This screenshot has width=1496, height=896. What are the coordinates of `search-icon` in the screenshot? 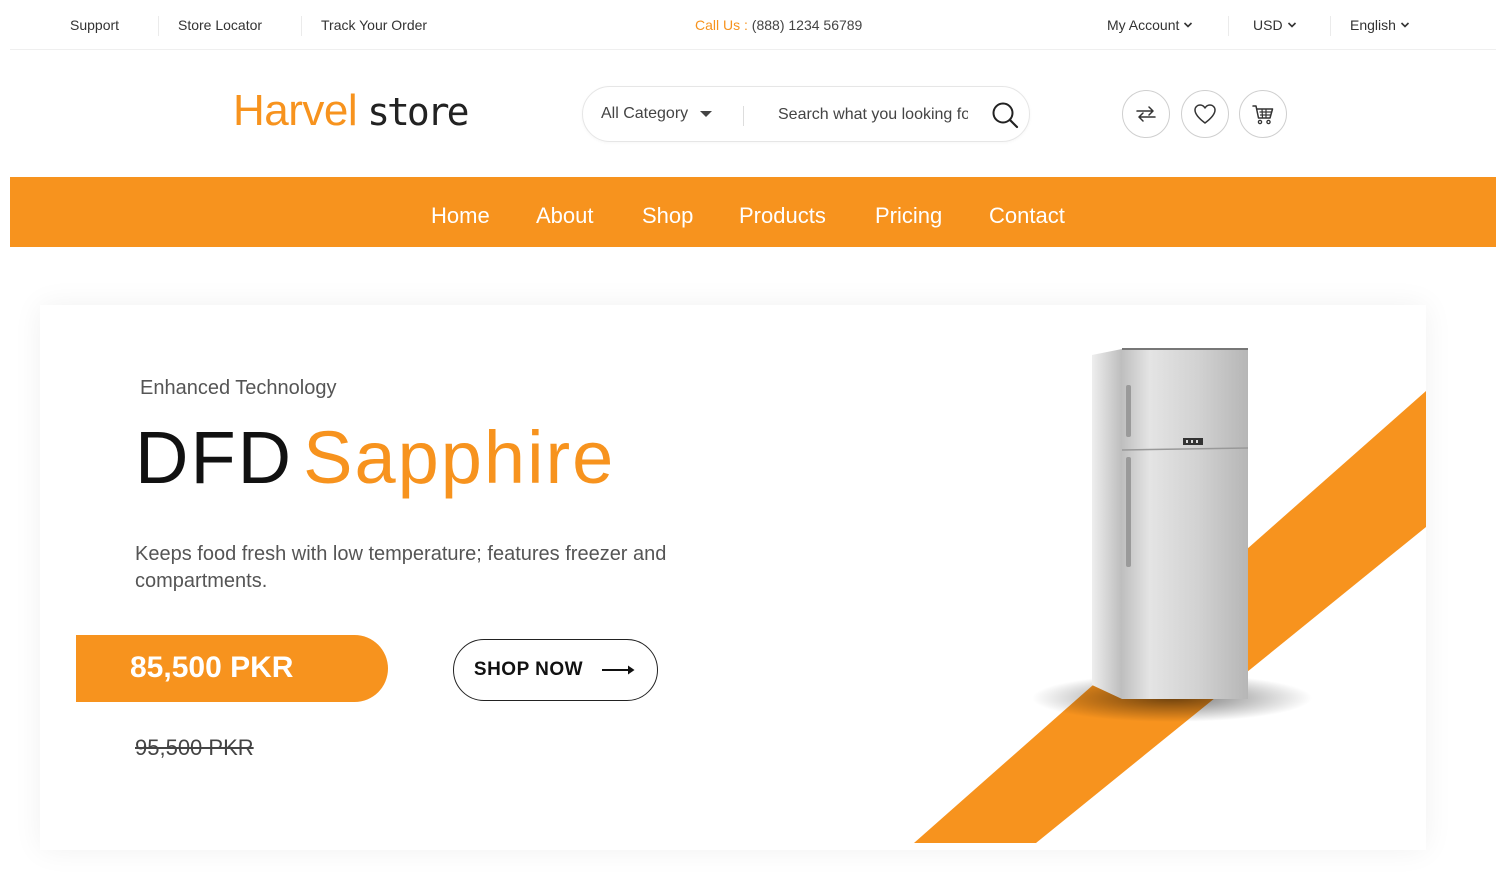 It's located at (1005, 115).